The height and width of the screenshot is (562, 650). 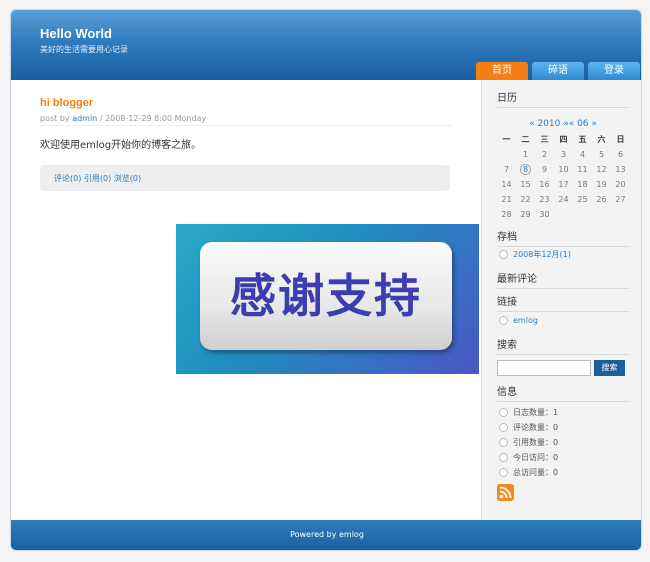 I want to click on site-footer: Powered by emlog, so click(x=326, y=535).